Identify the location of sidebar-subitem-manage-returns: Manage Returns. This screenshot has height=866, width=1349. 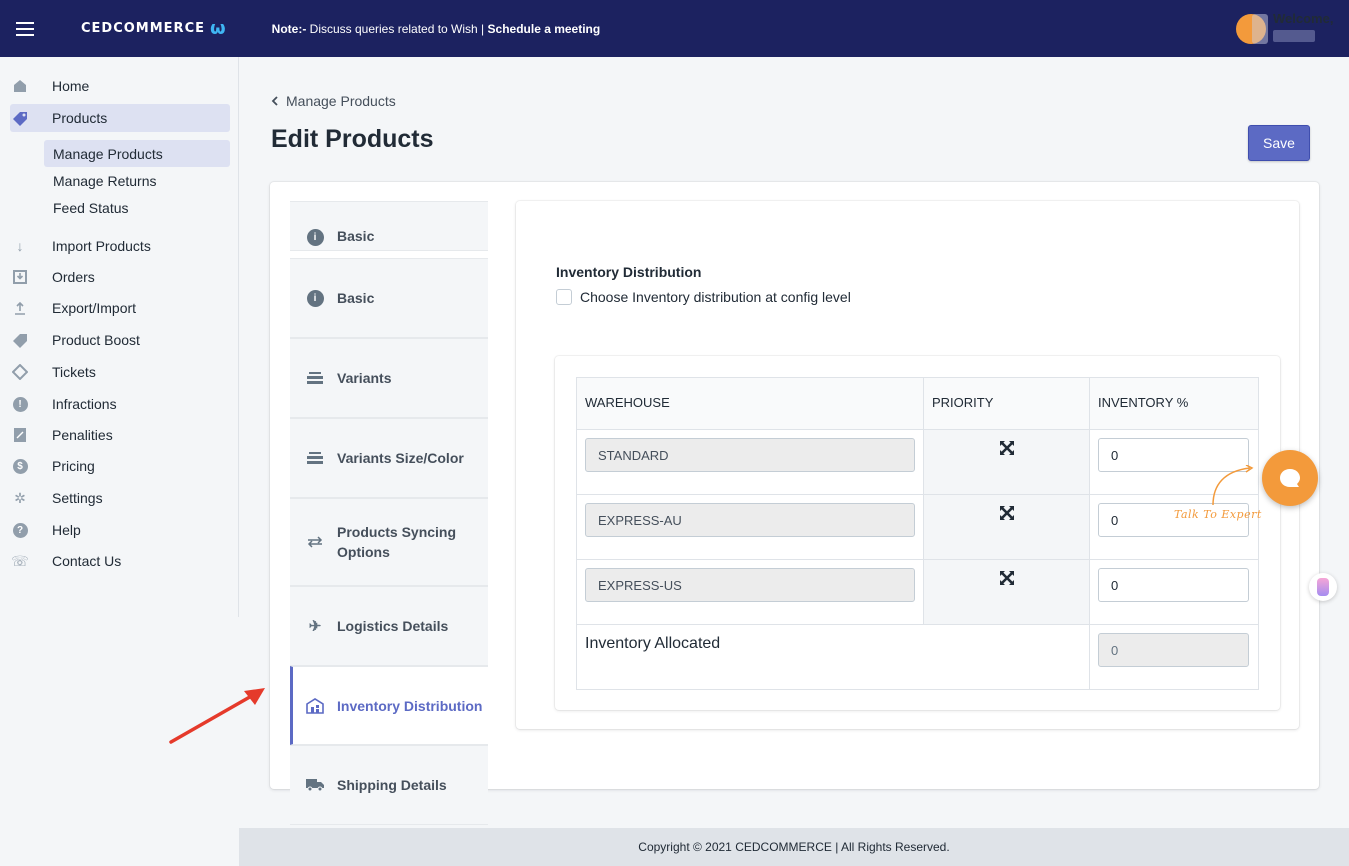
(137, 180).